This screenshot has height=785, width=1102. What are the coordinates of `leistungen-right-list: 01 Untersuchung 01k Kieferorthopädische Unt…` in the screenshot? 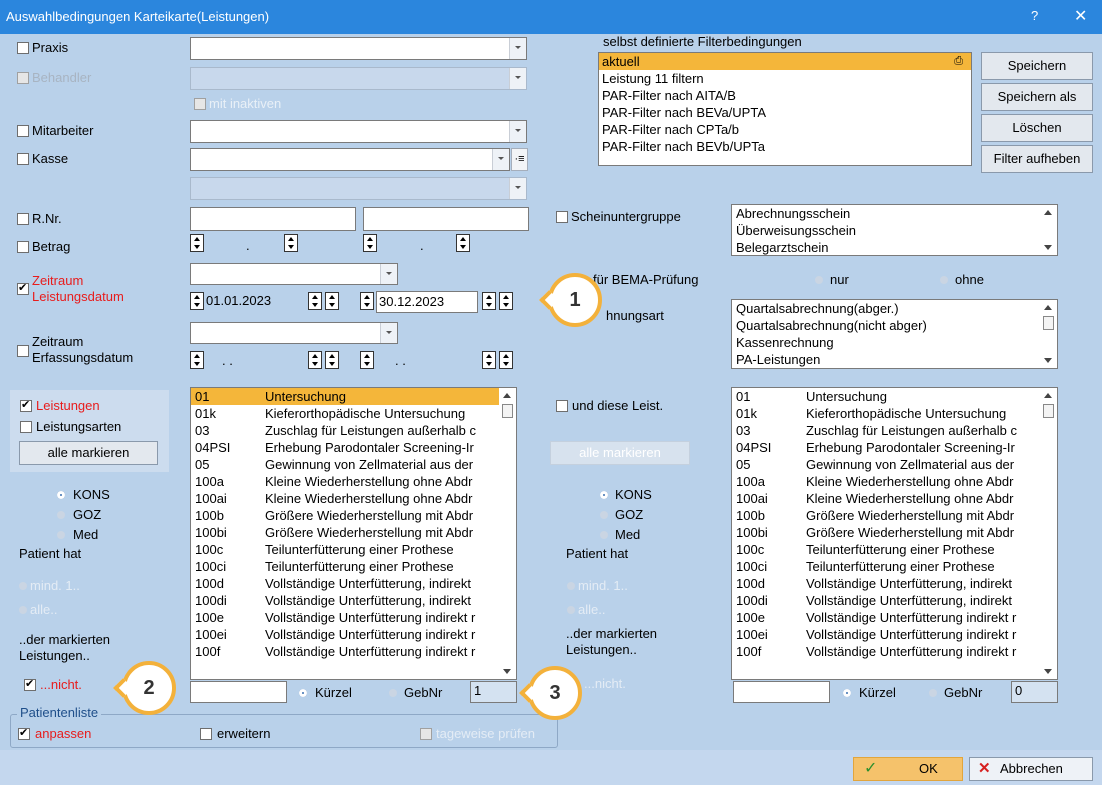 It's located at (894, 533).